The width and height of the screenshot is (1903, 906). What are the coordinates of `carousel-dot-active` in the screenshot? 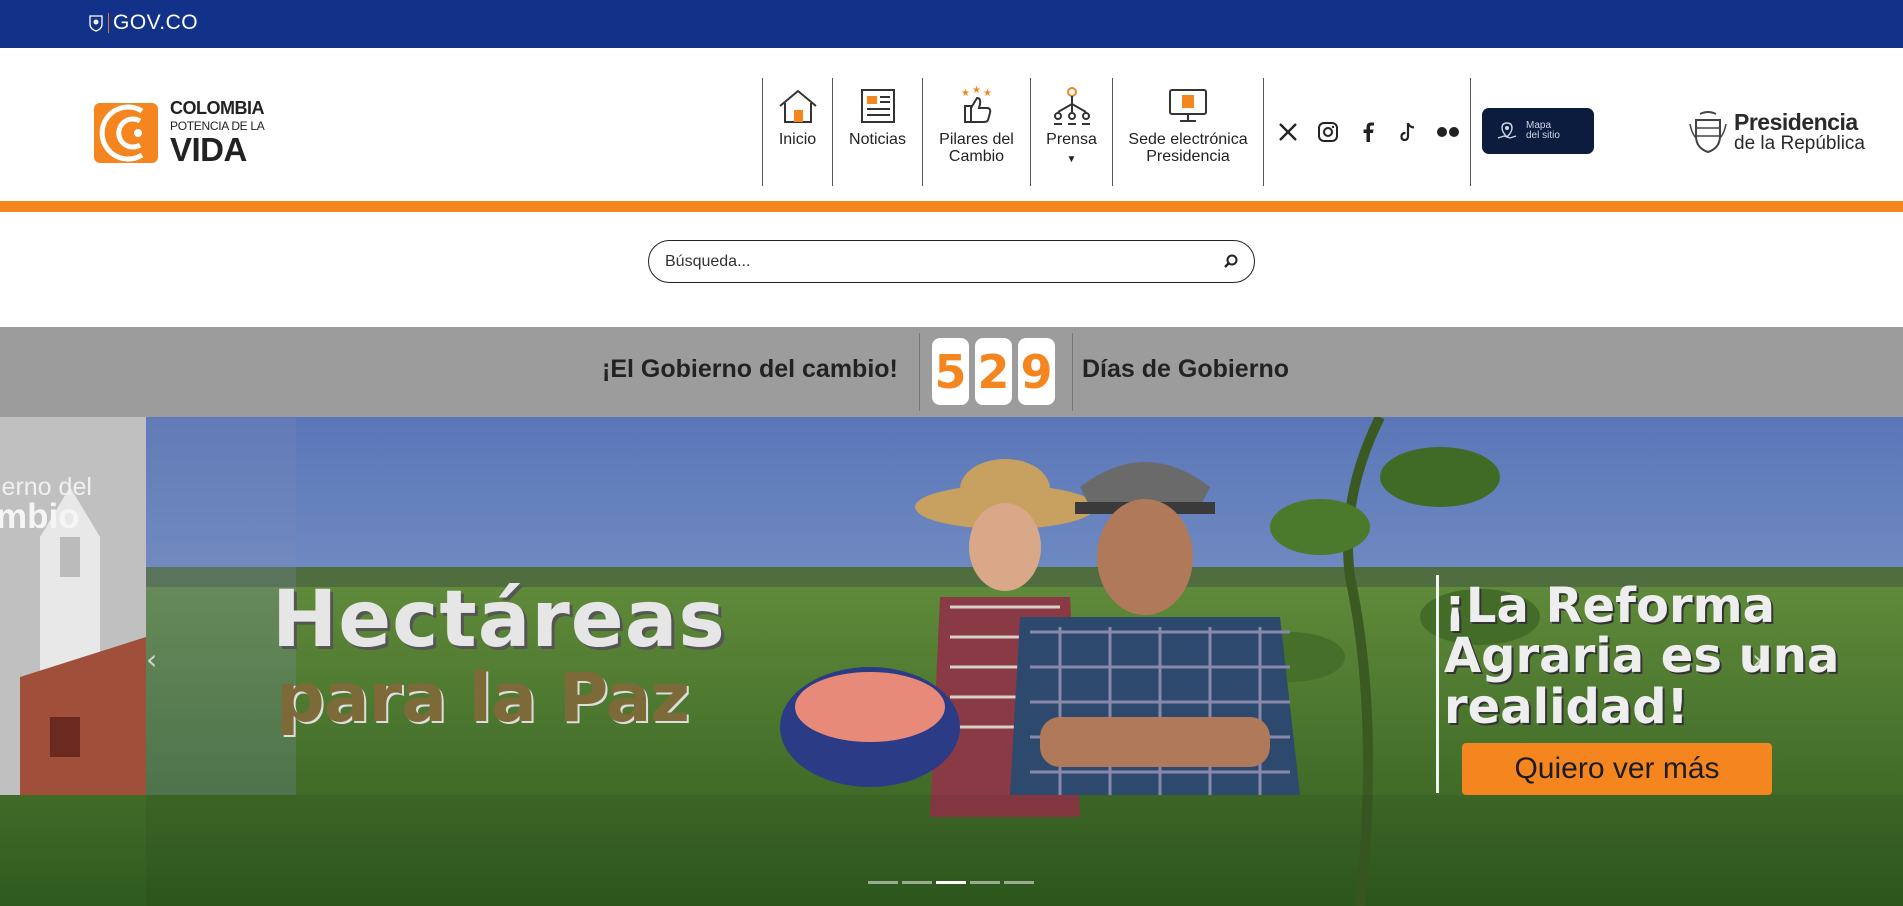 It's located at (951, 882).